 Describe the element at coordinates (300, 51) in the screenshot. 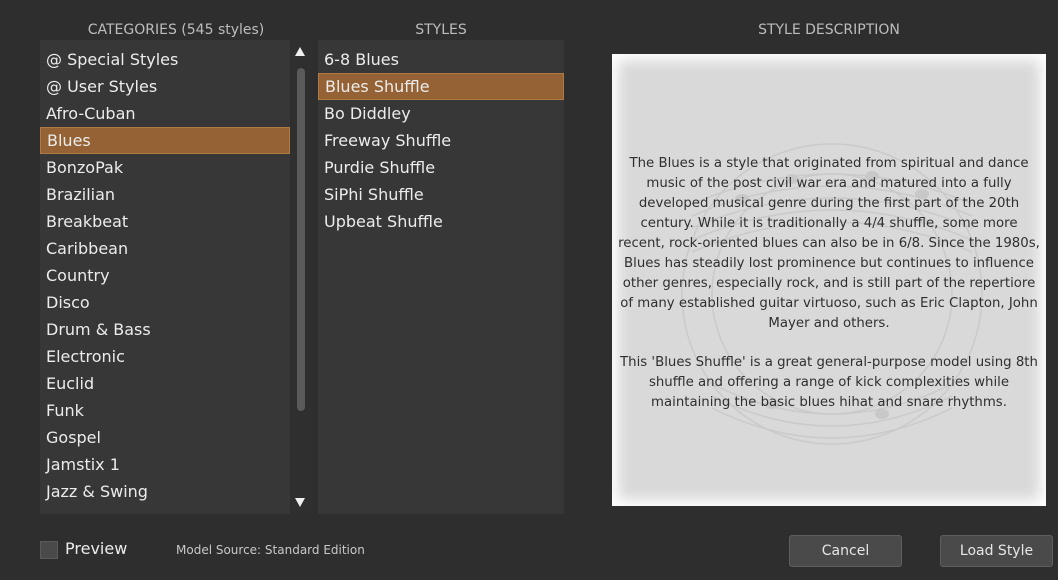

I see `scroll-up-arrow-icon` at that location.